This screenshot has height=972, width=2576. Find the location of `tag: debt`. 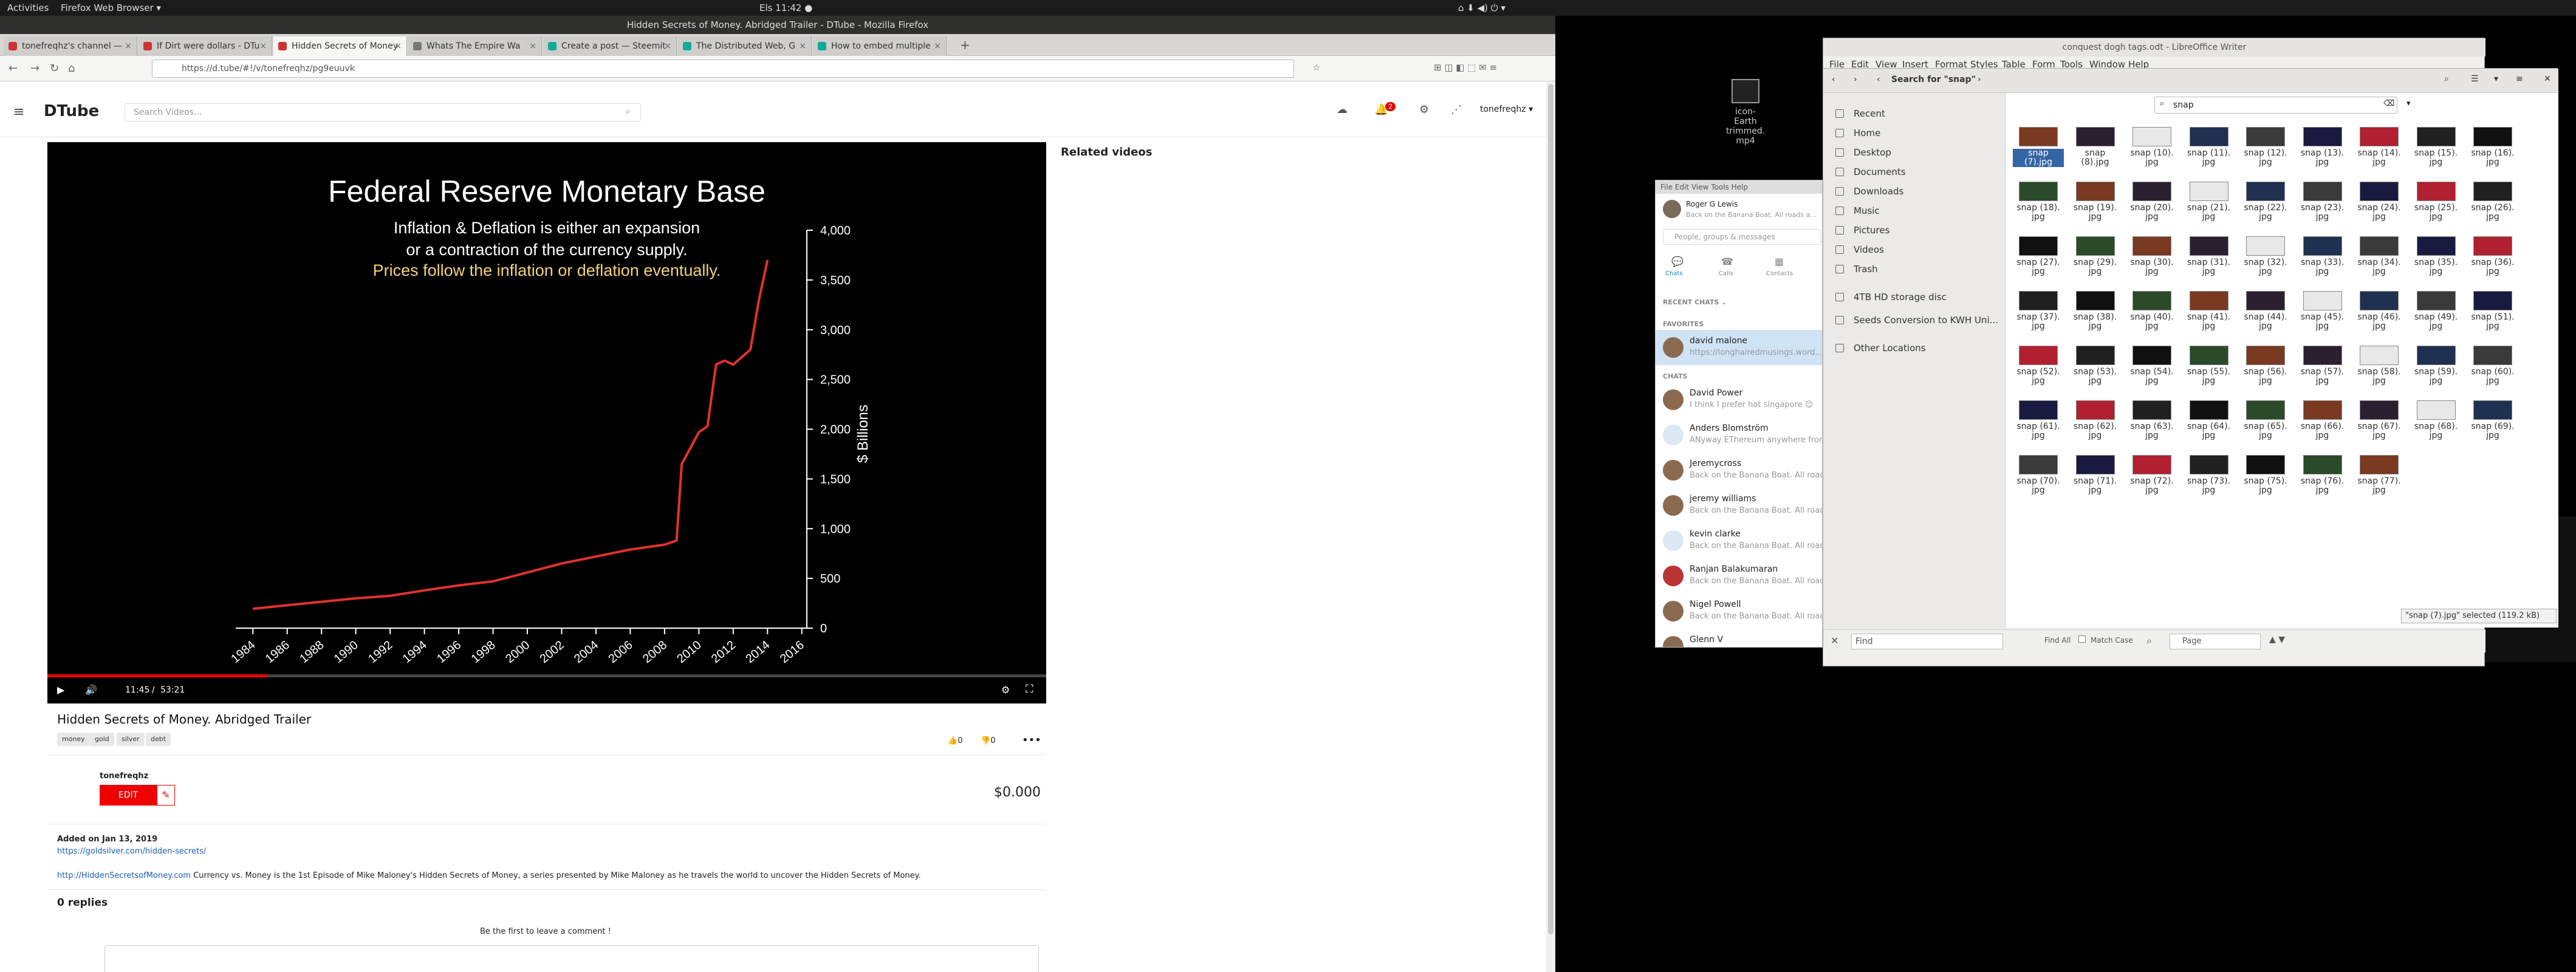

tag: debt is located at coordinates (158, 740).